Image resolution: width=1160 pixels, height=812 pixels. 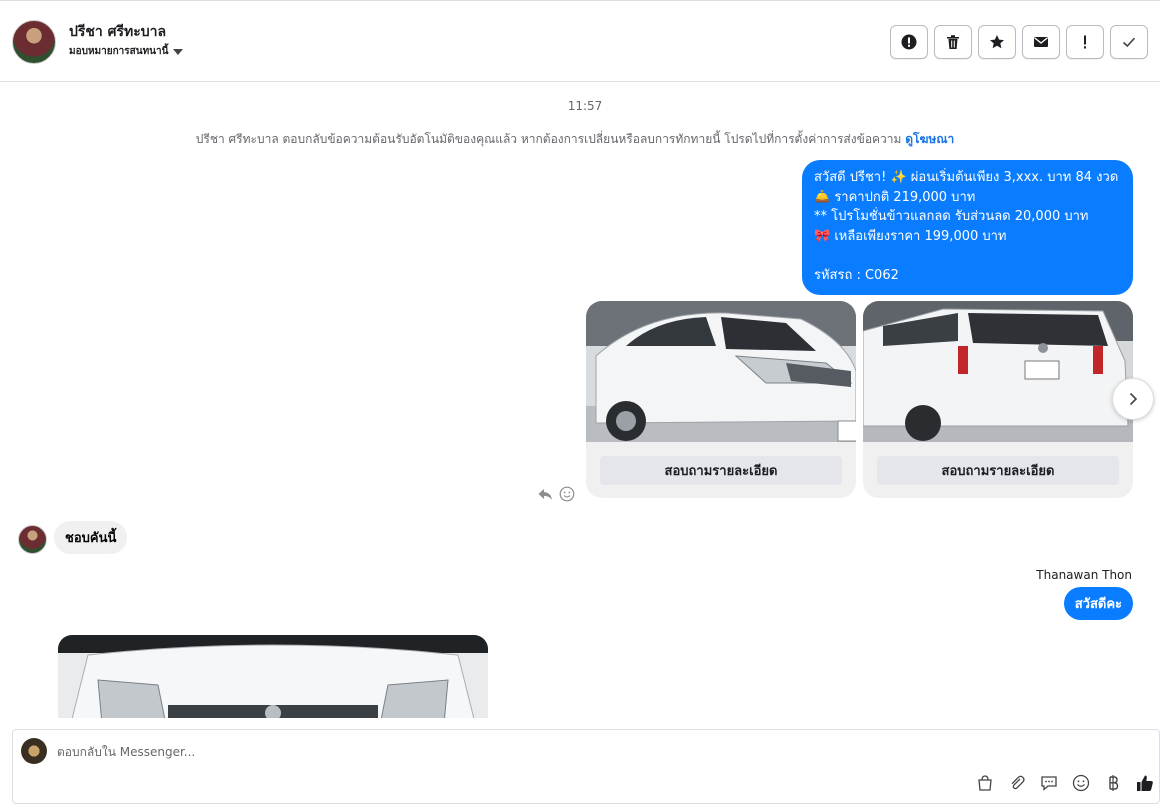 I want to click on exclamation-icon, so click(x=1085, y=42).